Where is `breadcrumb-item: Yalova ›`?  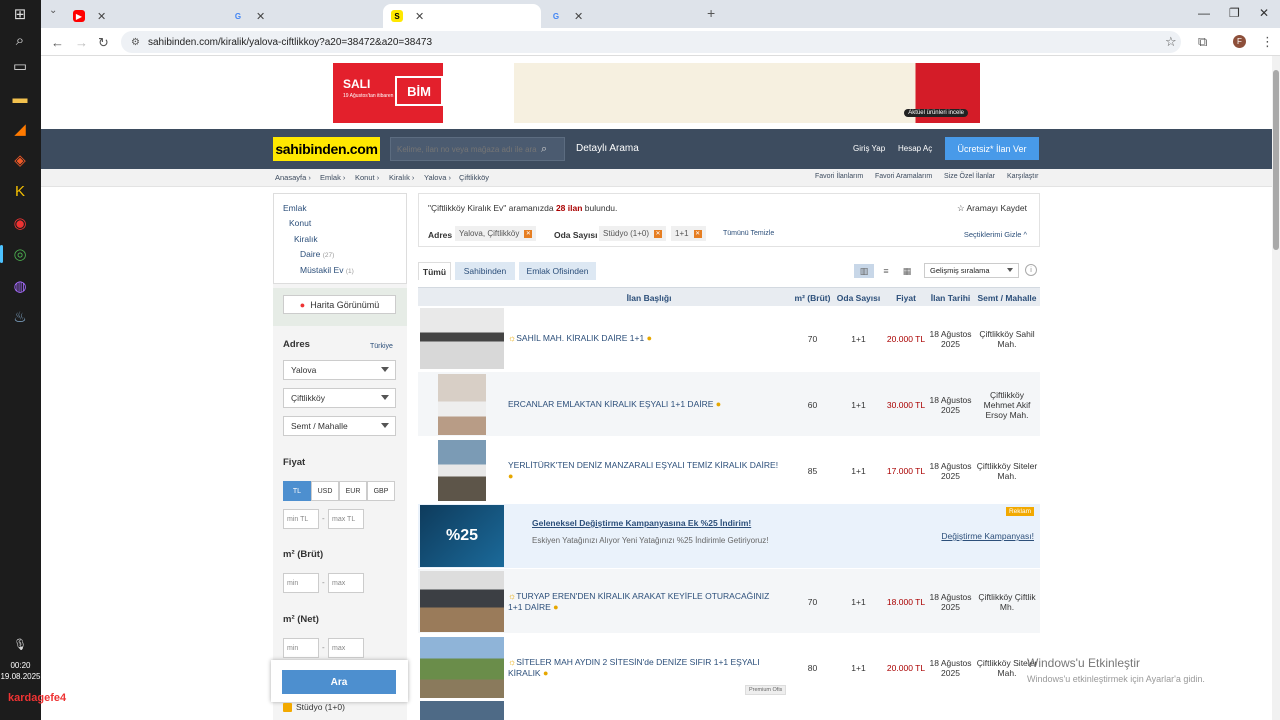 breadcrumb-item: Yalova › is located at coordinates (437, 177).